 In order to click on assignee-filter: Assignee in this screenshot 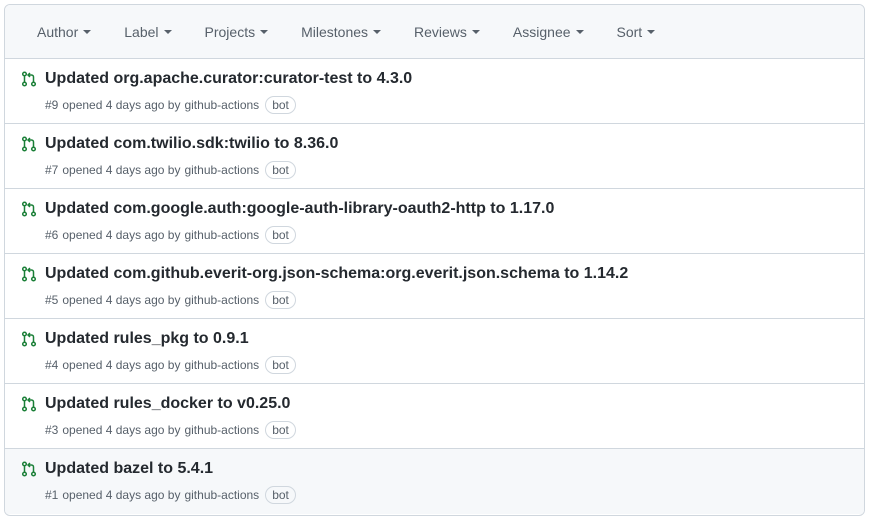, I will do `click(548, 32)`.